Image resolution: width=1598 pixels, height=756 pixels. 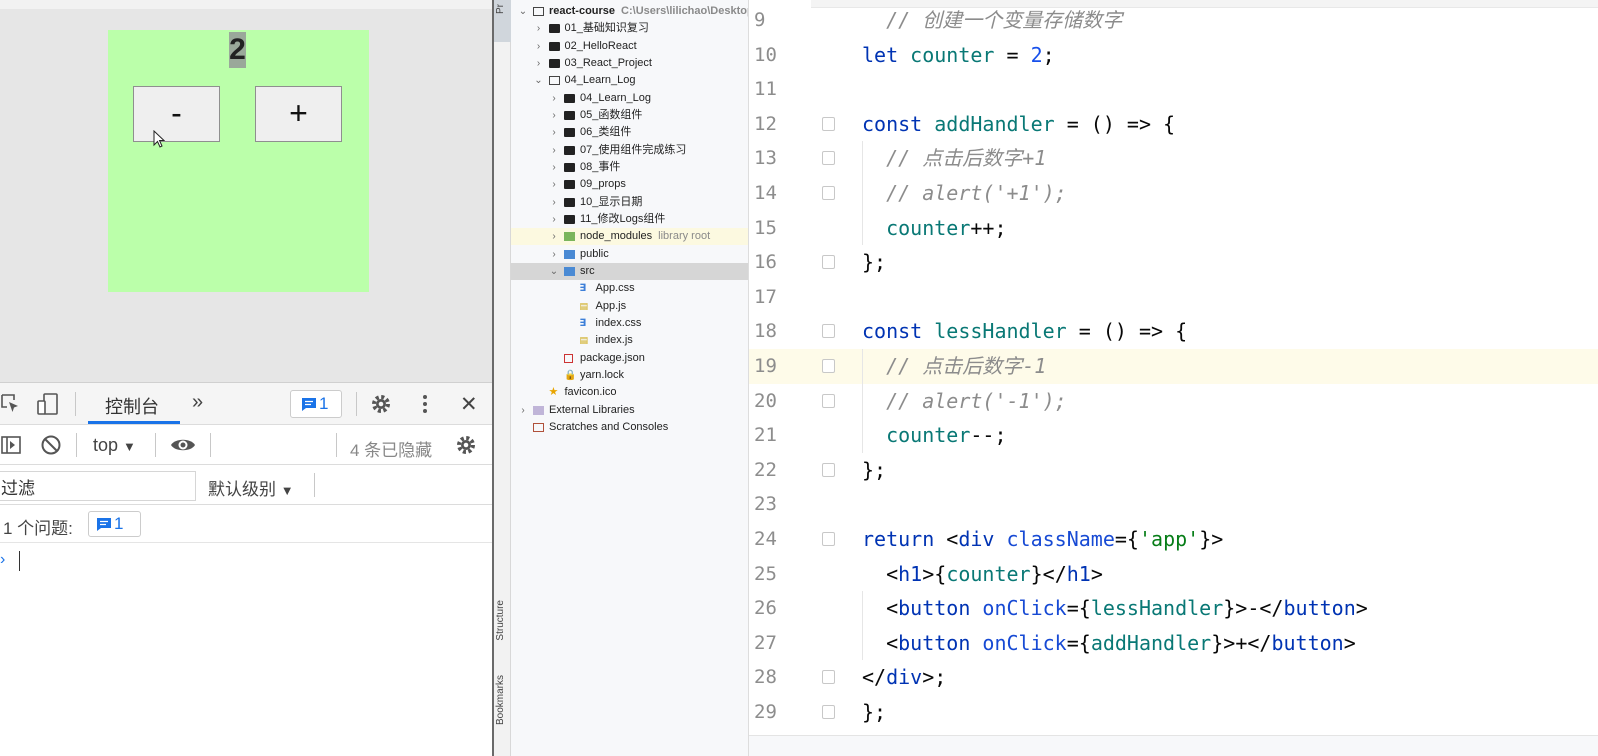 I want to click on tree-folder-row: › 08_事件, so click(x=629, y=167).